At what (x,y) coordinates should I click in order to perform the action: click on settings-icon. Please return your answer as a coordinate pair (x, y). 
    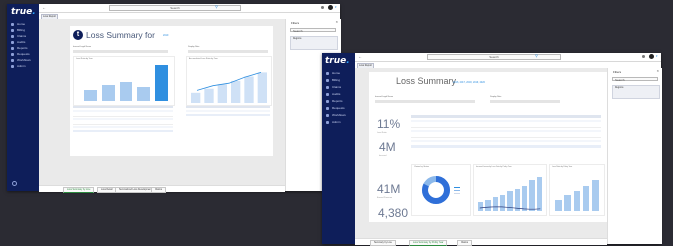
    Looking at the image, I should click on (14, 183).